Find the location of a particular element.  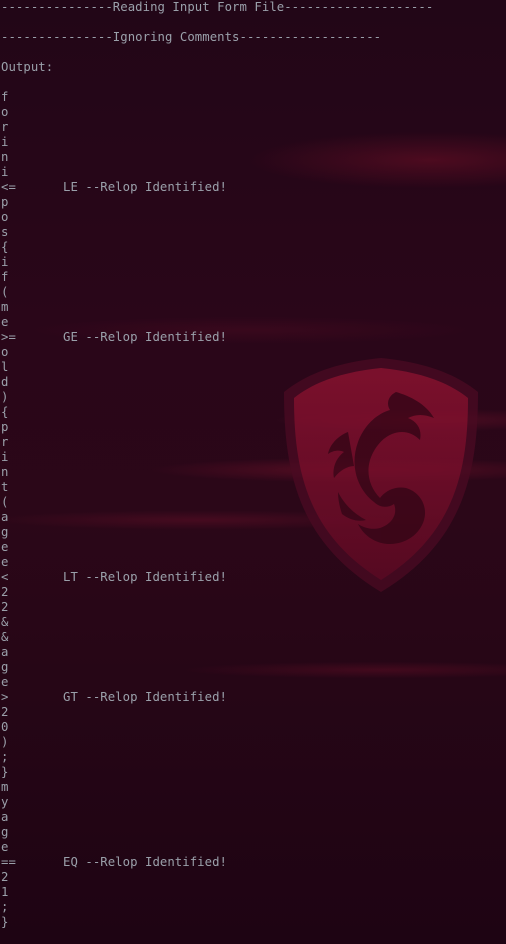

terminal-line: > GT --Relop Identified! is located at coordinates (217, 697).